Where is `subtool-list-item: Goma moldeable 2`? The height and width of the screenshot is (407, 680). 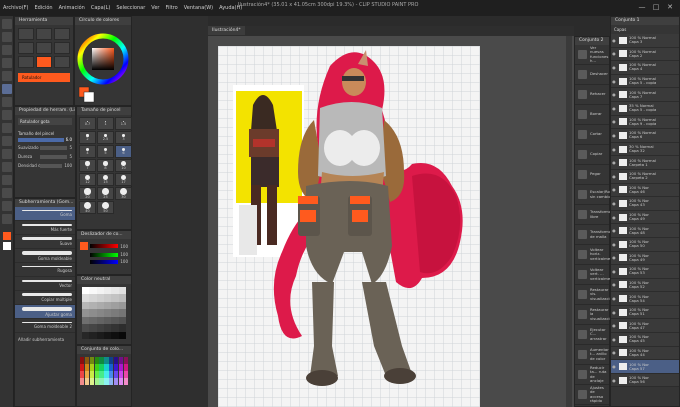
subtool-list-item: Goma moldeable 2 is located at coordinates (45, 326).